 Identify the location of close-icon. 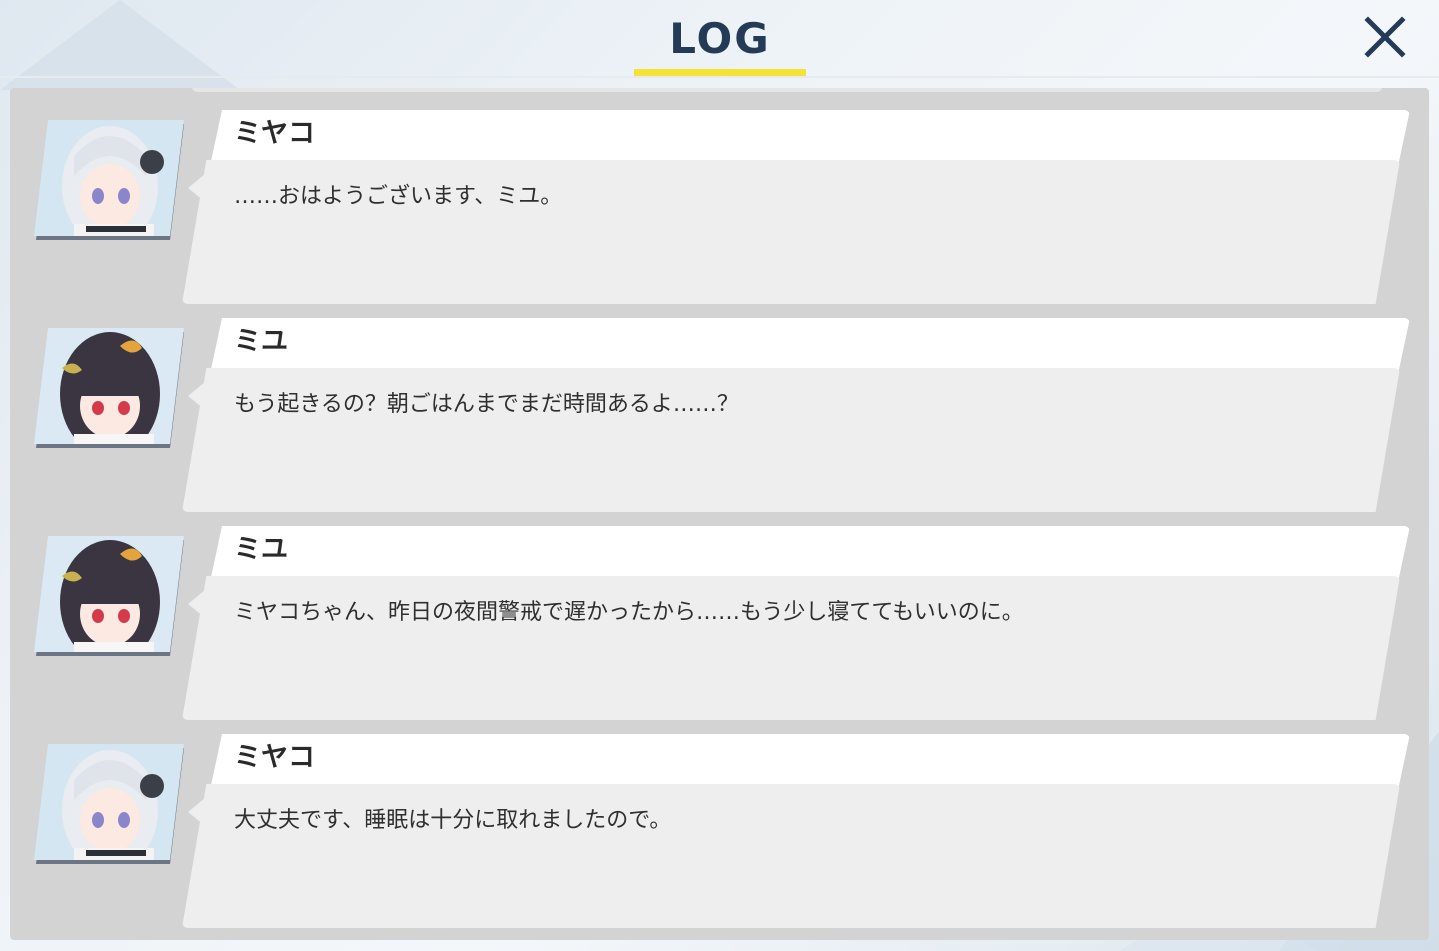
(1385, 37).